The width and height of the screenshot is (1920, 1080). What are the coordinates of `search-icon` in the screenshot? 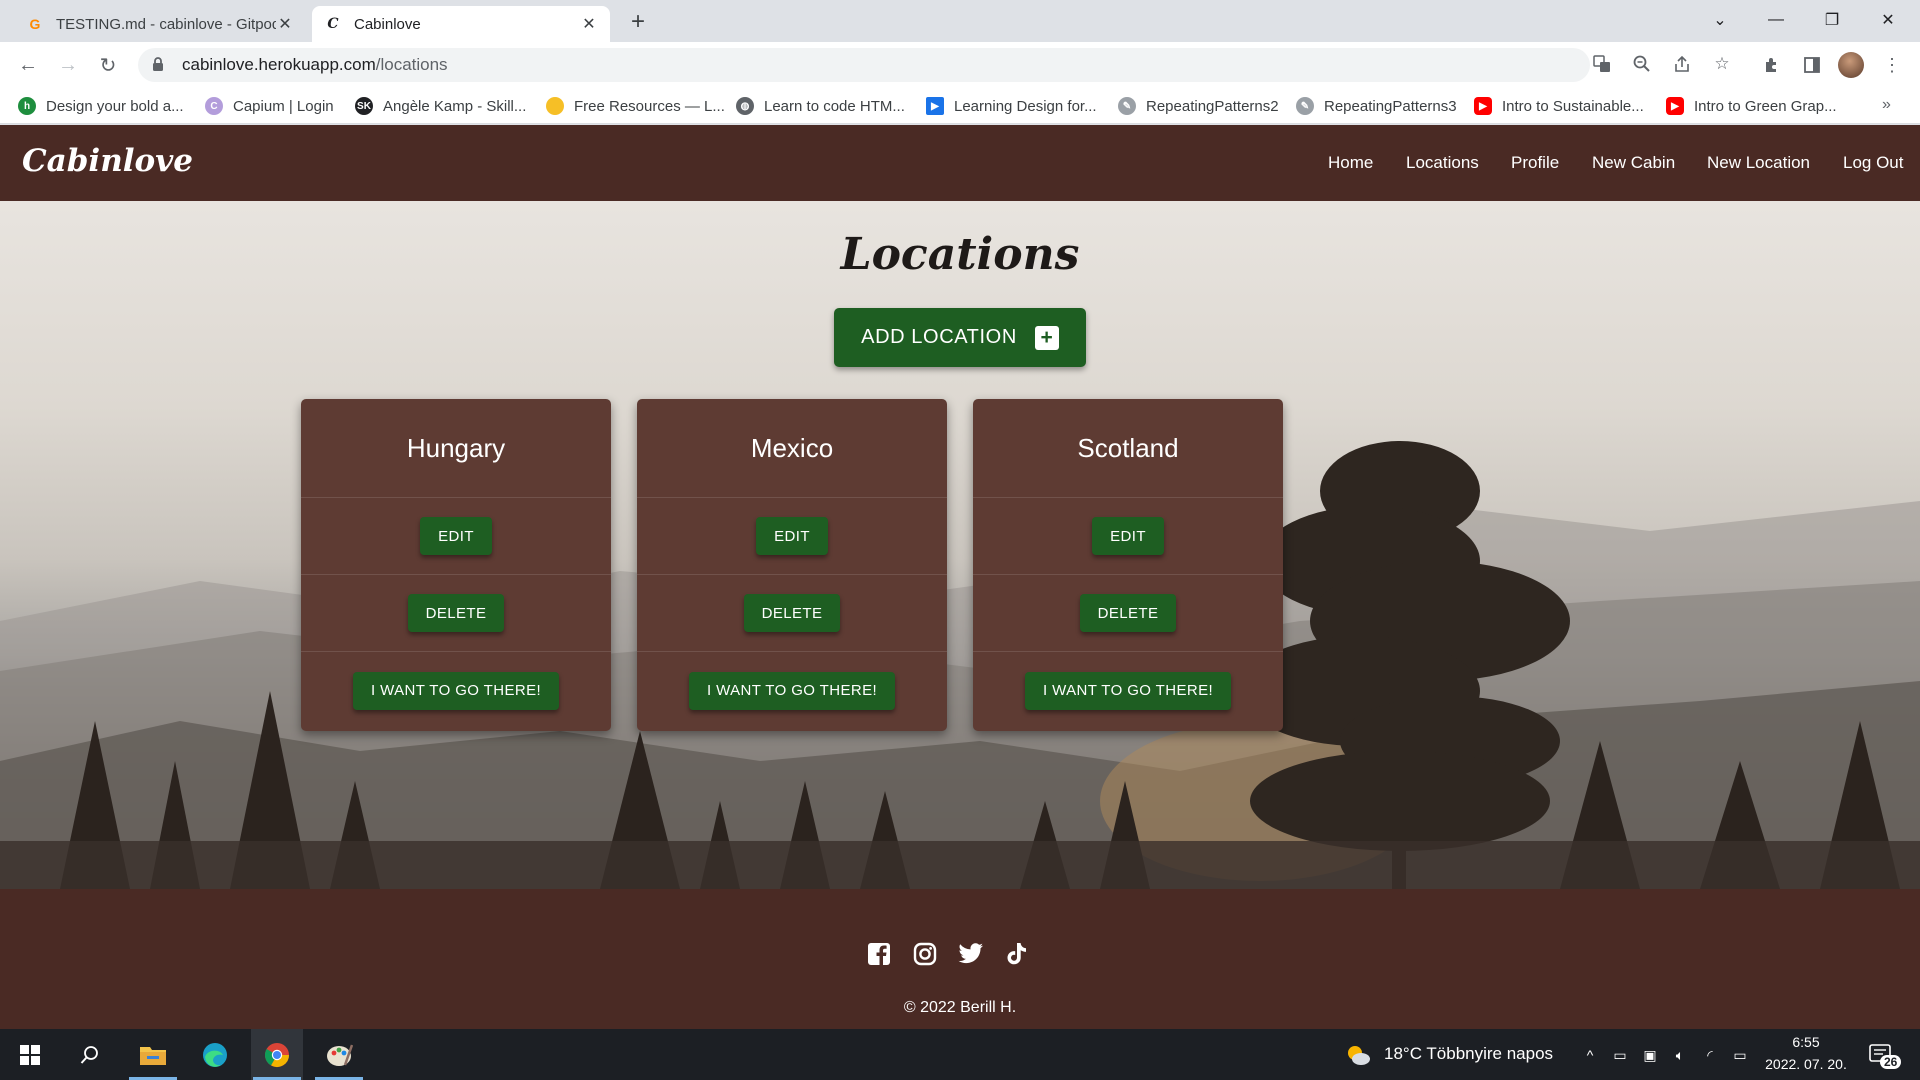 It's located at (90, 1054).